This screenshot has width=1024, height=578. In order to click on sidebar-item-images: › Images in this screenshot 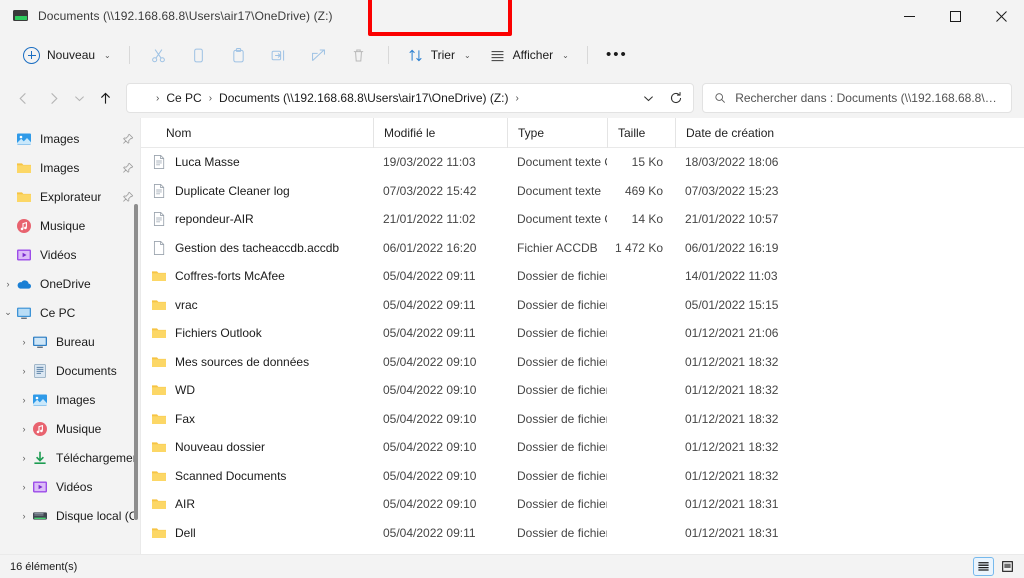, I will do `click(70, 399)`.